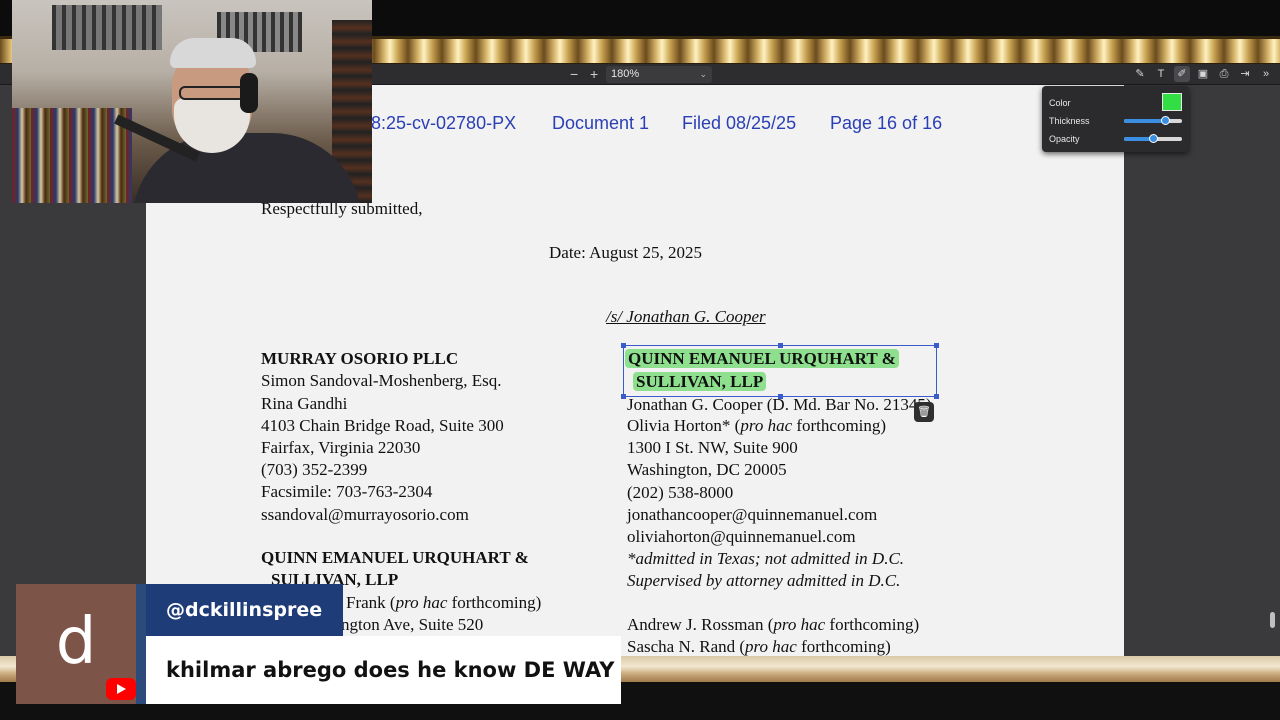 The image size is (1280, 720). I want to click on delete-annotation-button: 🗑, so click(924, 412).